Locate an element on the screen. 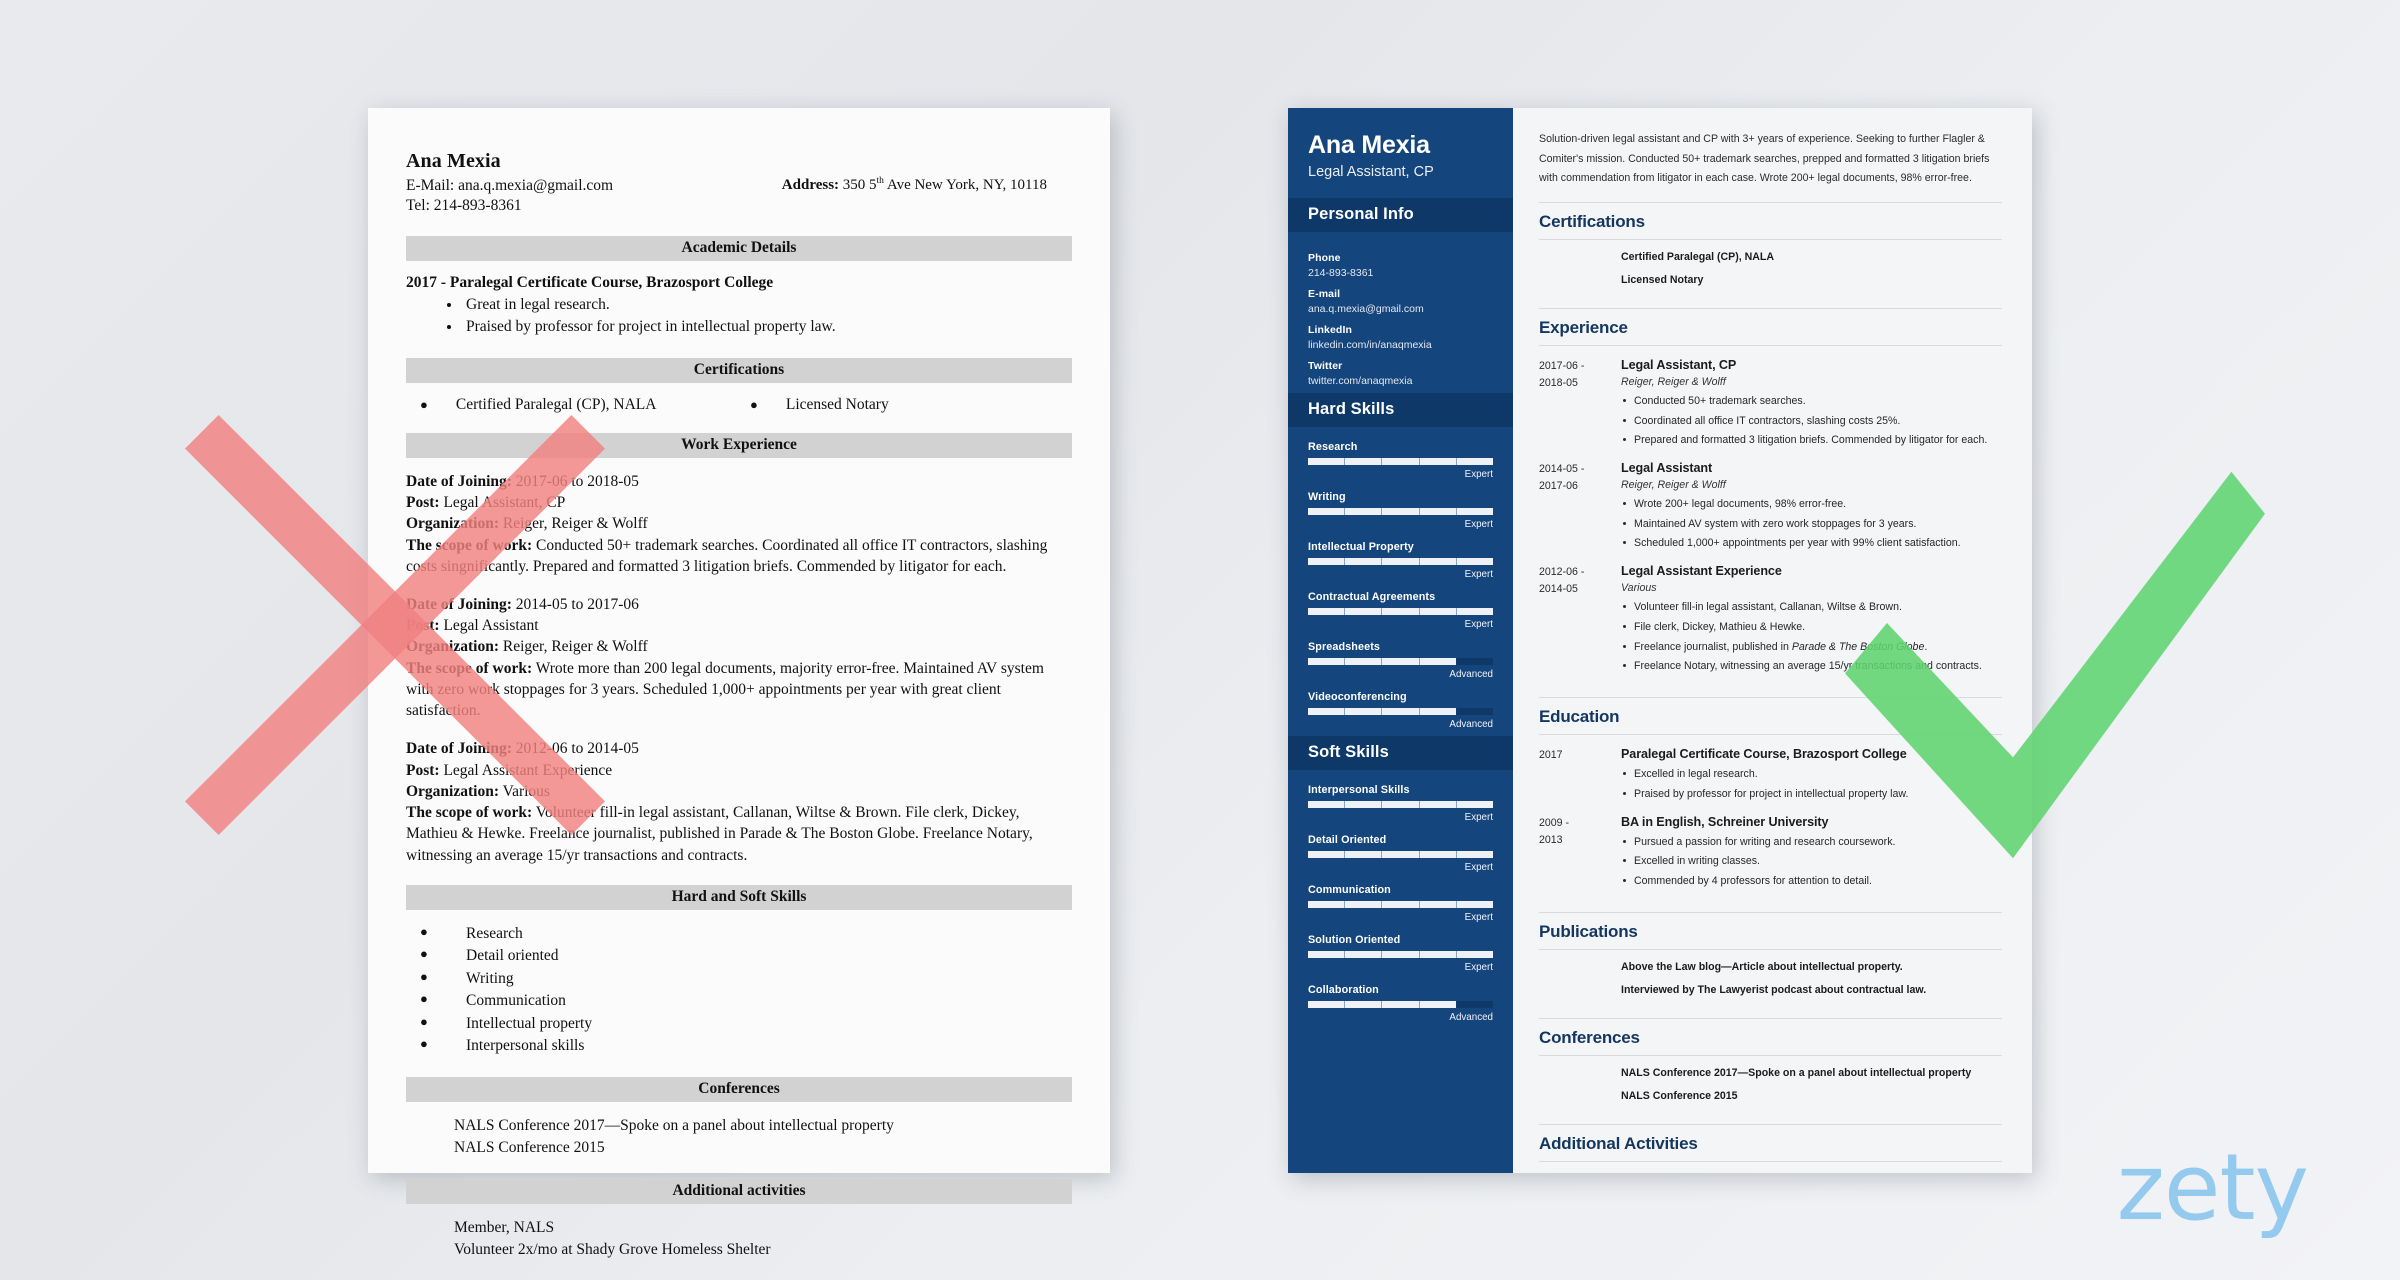 This screenshot has width=2400, height=1280. bad-skill-label: Research is located at coordinates (494, 933).